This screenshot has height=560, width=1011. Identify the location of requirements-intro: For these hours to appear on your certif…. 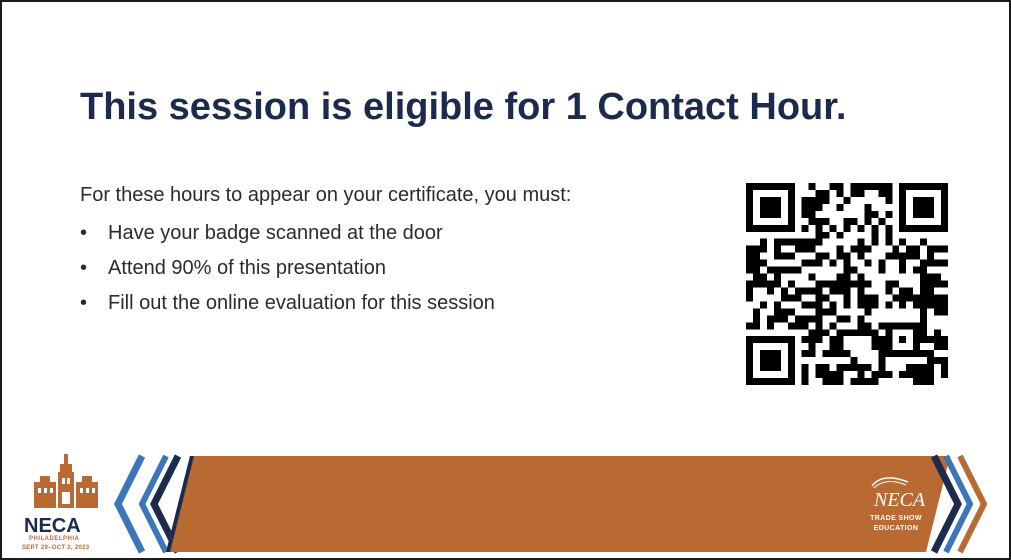
(326, 195).